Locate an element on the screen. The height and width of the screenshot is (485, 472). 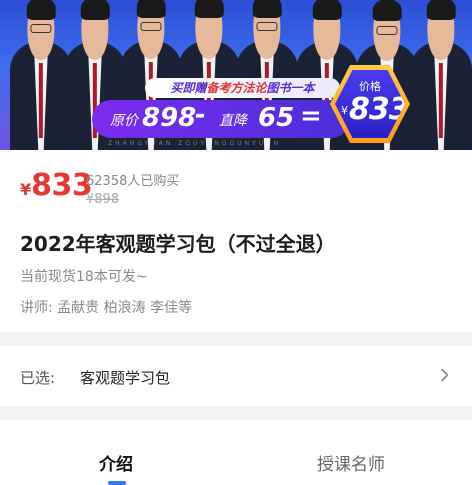
gift-promo-prefix: 买即赠 is located at coordinates (188, 88).